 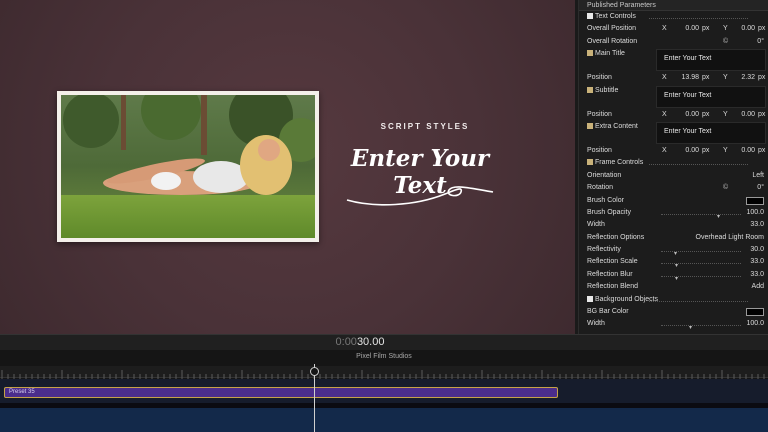 I want to click on brush-color-swatch, so click(x=755, y=200).